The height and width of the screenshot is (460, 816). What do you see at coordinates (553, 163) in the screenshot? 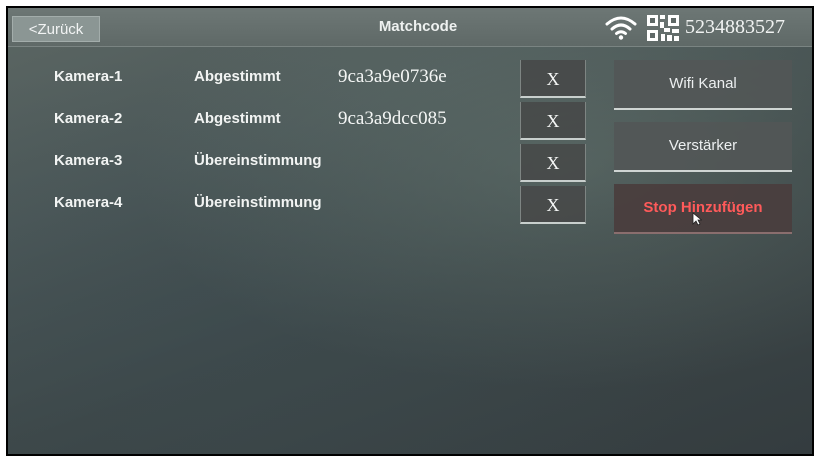
I see `remove-camera-3-button: X` at bounding box center [553, 163].